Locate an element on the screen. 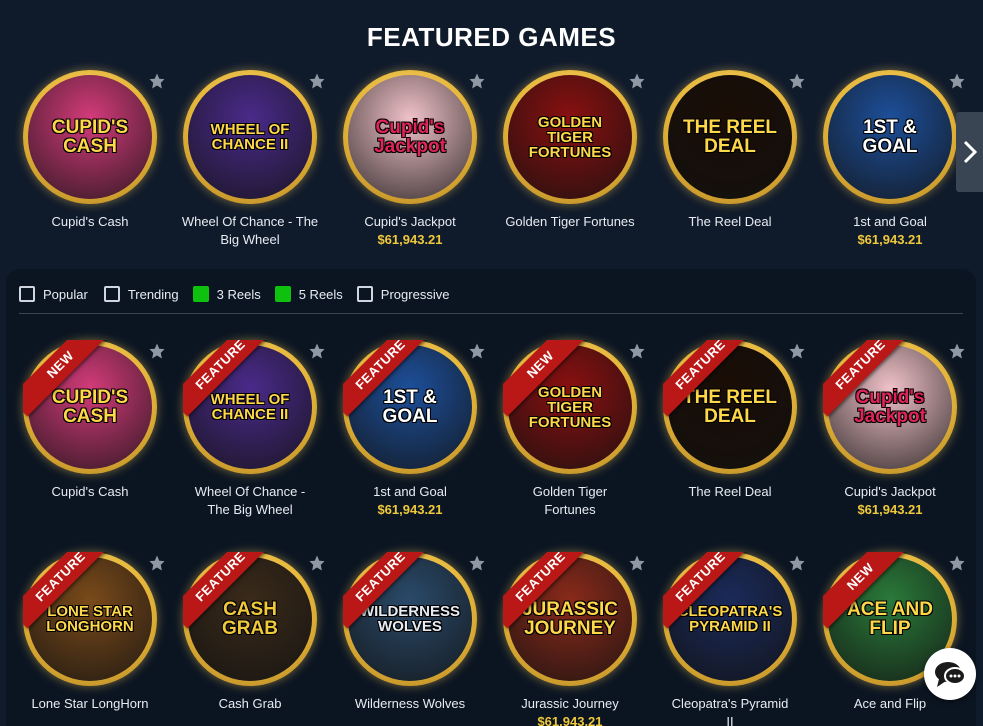 The height and width of the screenshot is (726, 983). game-card: 1ST & GOAL 1st and Goal $61,943.21 is located at coordinates (890, 159).